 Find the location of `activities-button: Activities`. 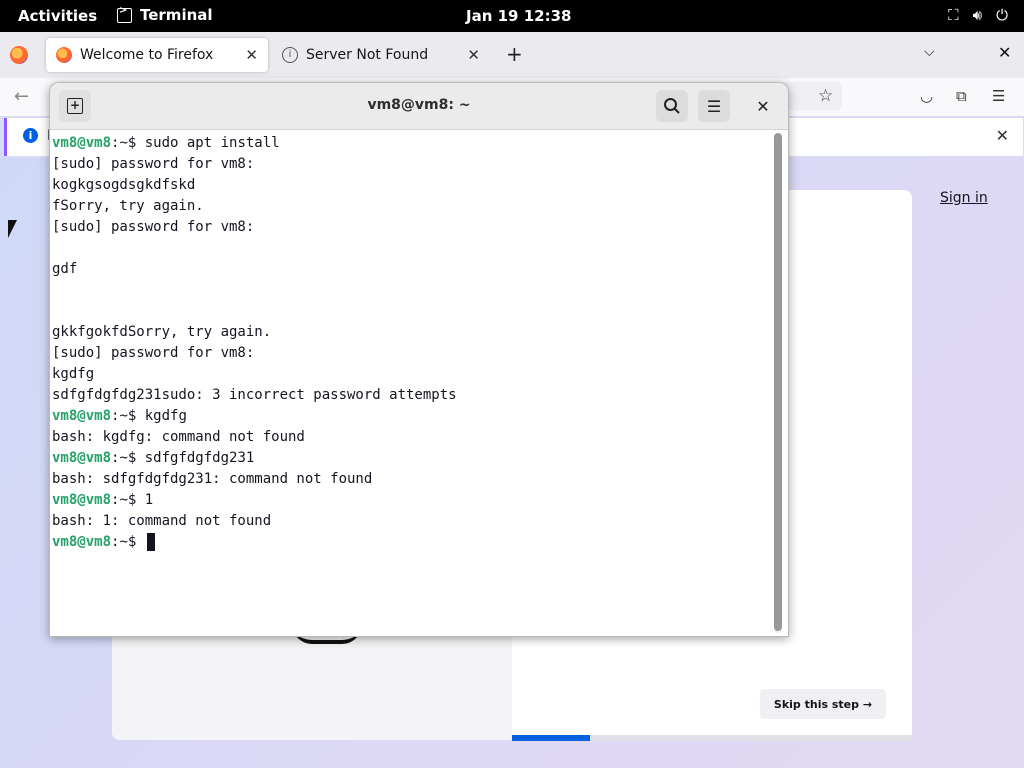

activities-button: Activities is located at coordinates (57, 16).